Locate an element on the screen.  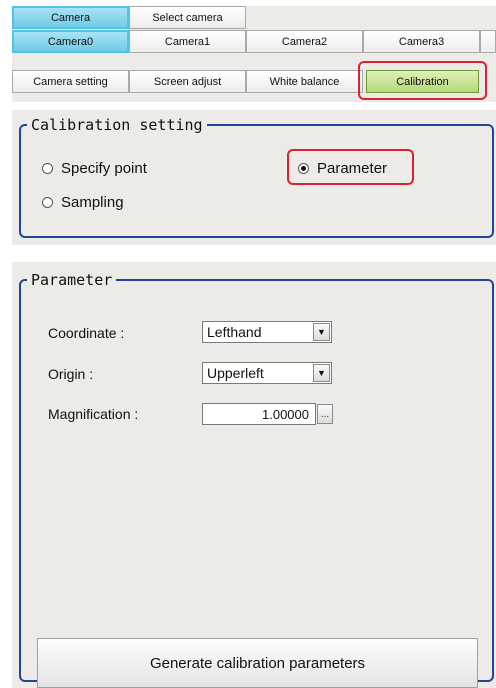
tab-camera1: Camera1 is located at coordinates (187, 41).